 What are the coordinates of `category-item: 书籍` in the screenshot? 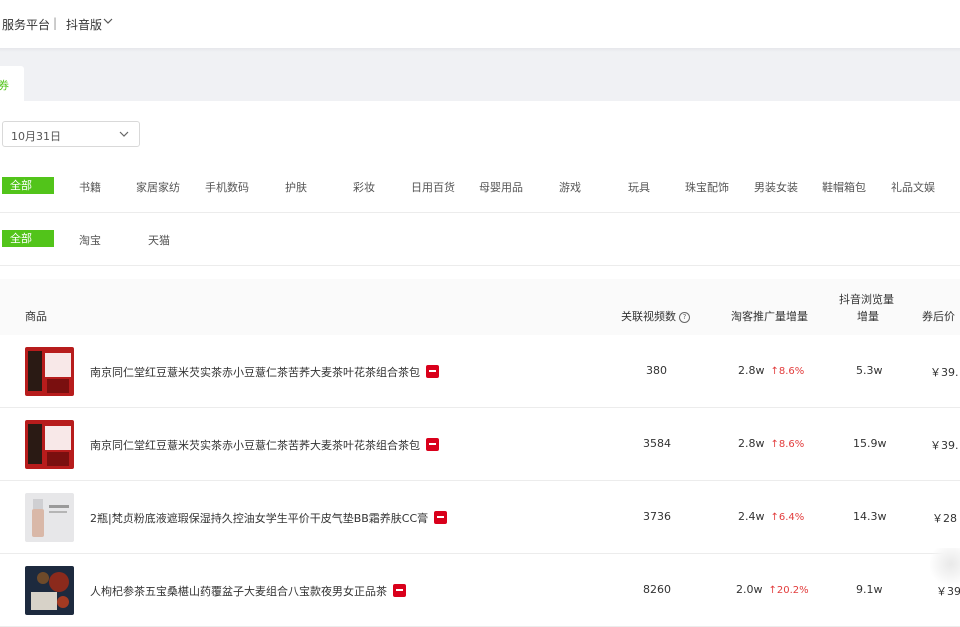 It's located at (90, 187).